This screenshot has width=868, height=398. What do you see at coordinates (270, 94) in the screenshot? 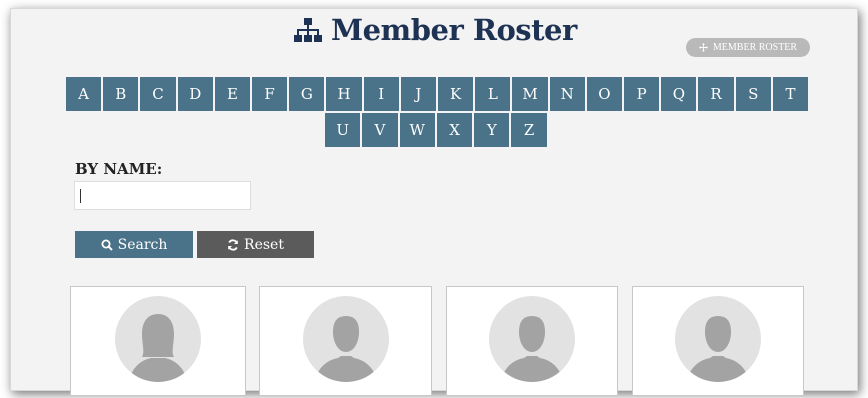
I see `letter-button-f: F` at bounding box center [270, 94].